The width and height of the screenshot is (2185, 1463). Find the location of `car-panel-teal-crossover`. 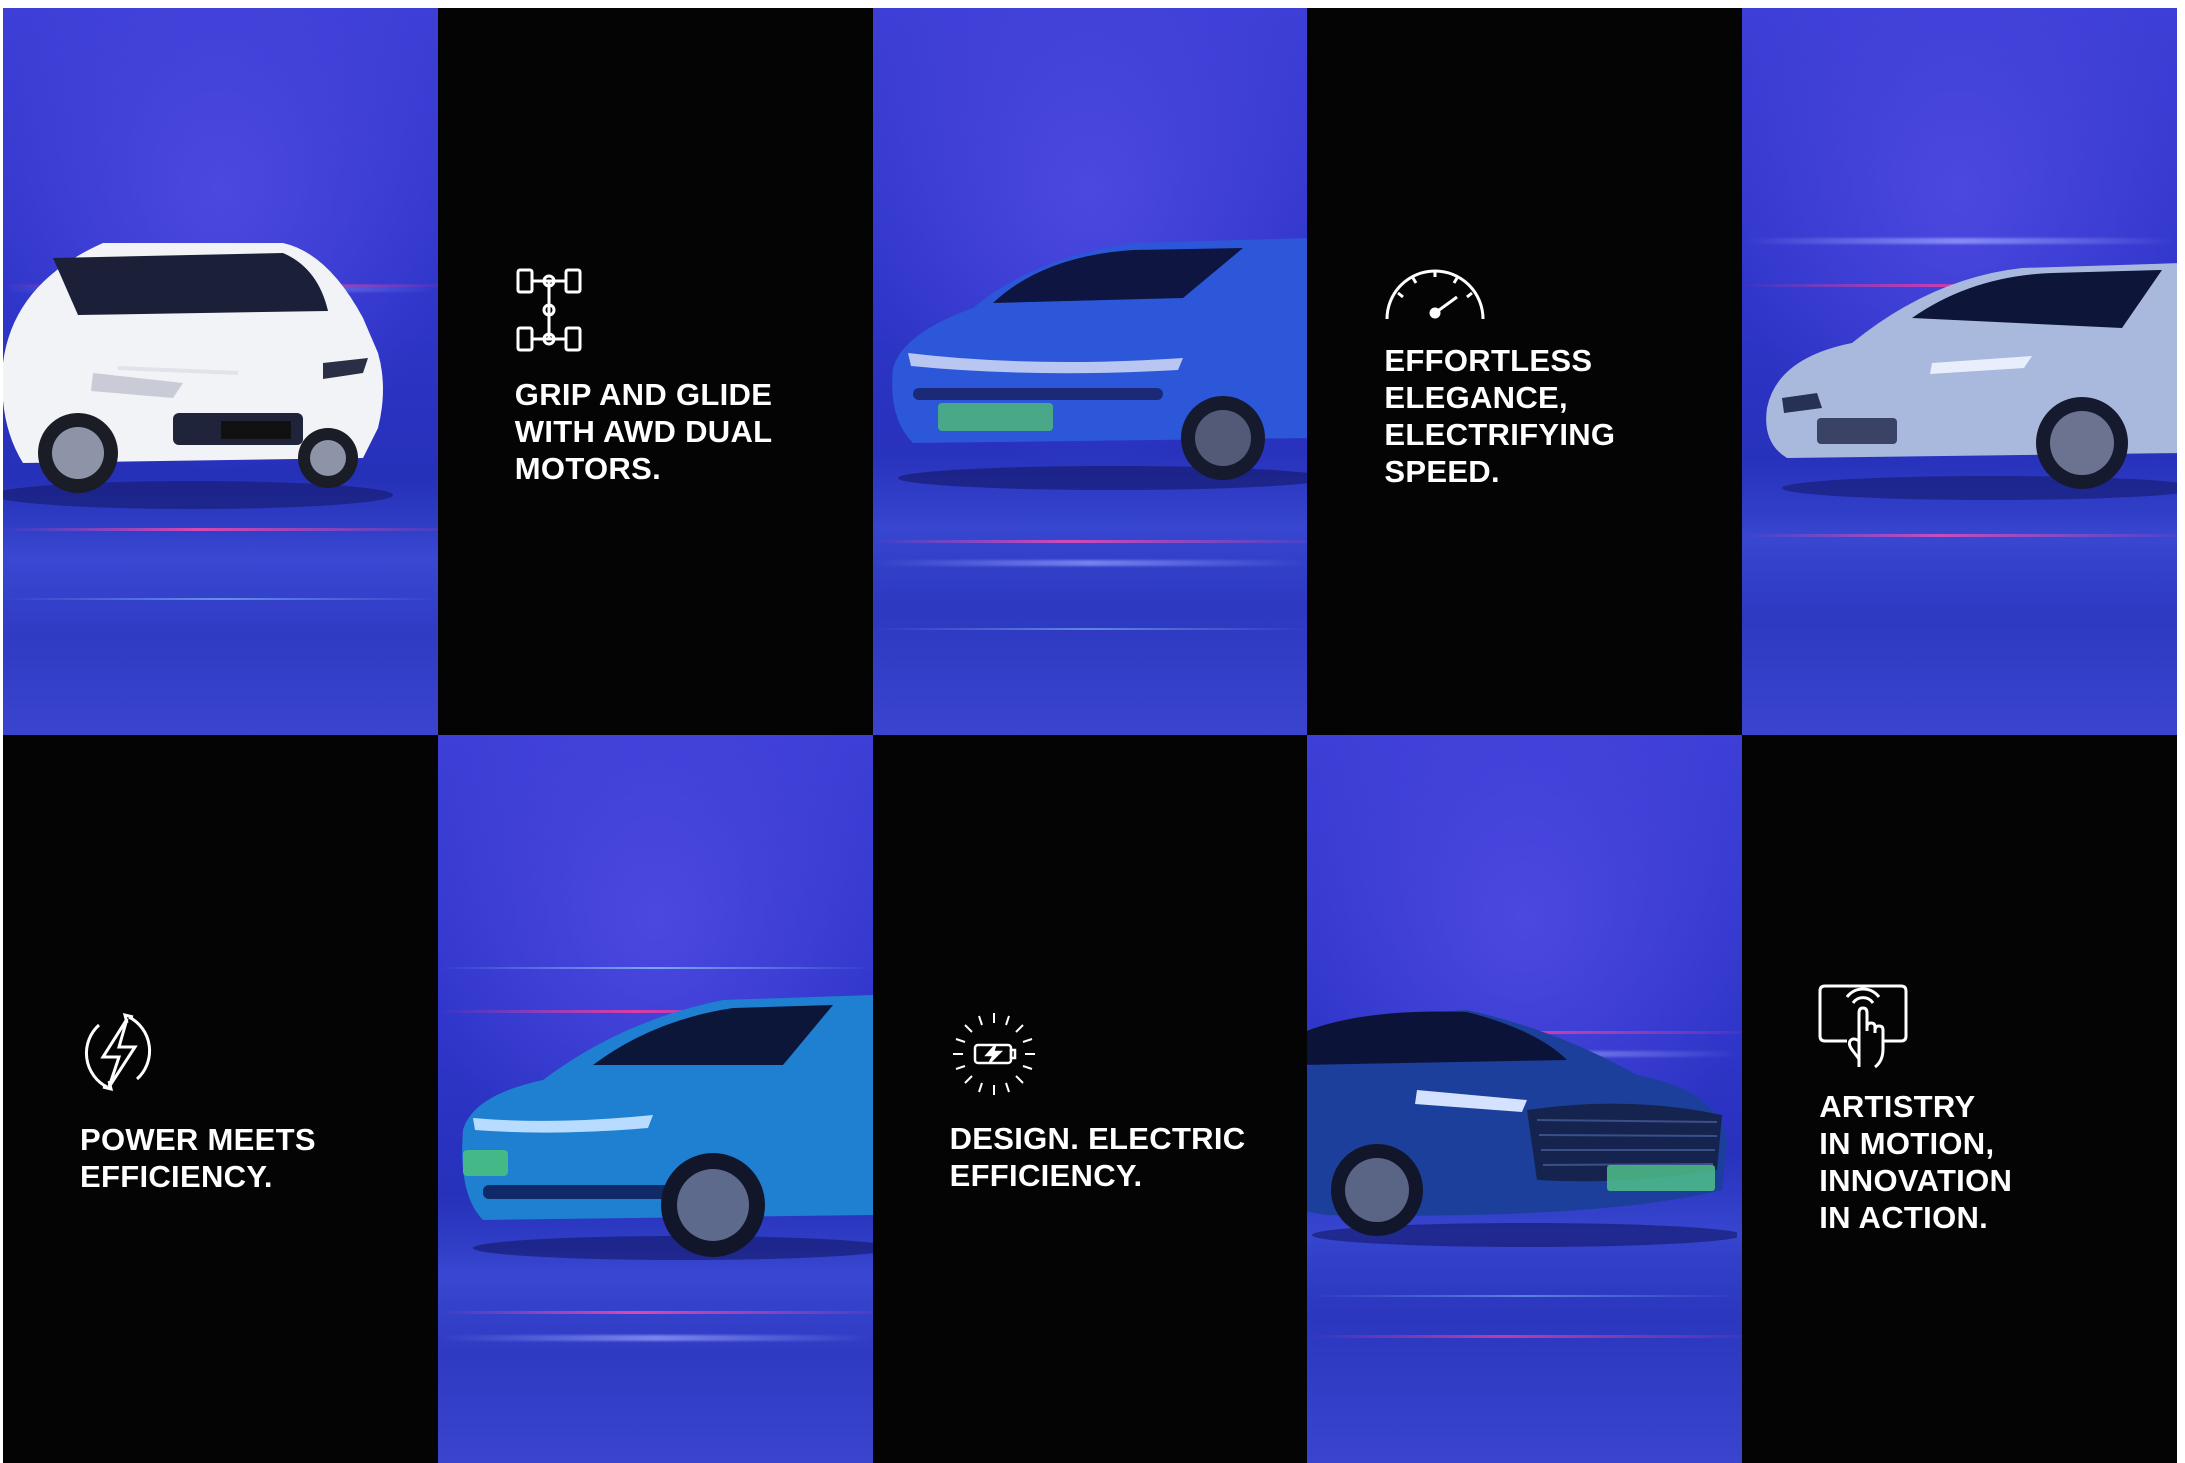

car-panel-teal-crossover is located at coordinates (655, 1099).